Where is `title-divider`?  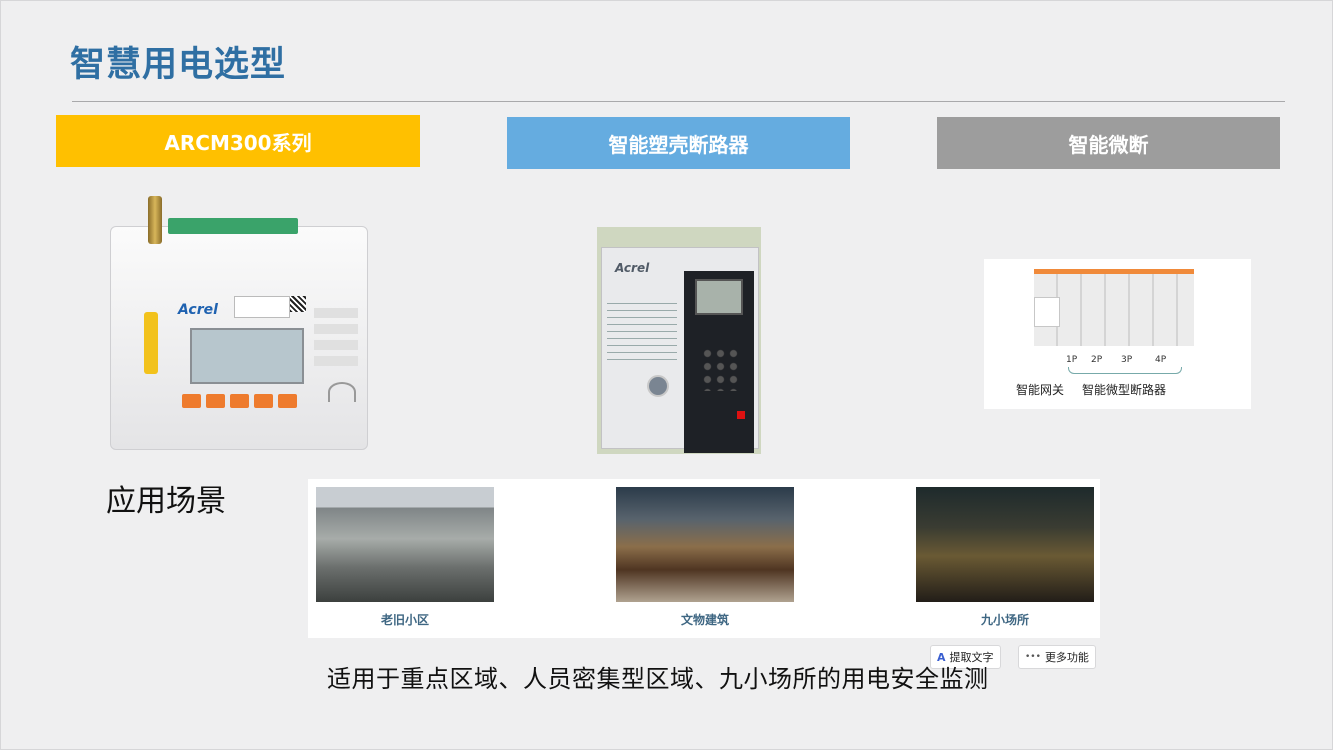 title-divider is located at coordinates (678, 101).